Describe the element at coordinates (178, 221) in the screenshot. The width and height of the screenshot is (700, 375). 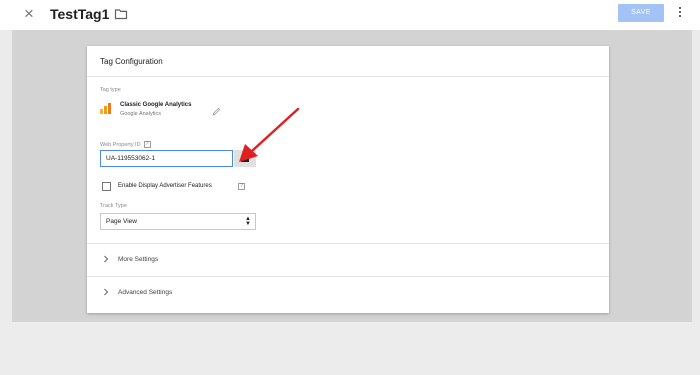
I see `track-type-select: Page View ▲ ▼` at that location.